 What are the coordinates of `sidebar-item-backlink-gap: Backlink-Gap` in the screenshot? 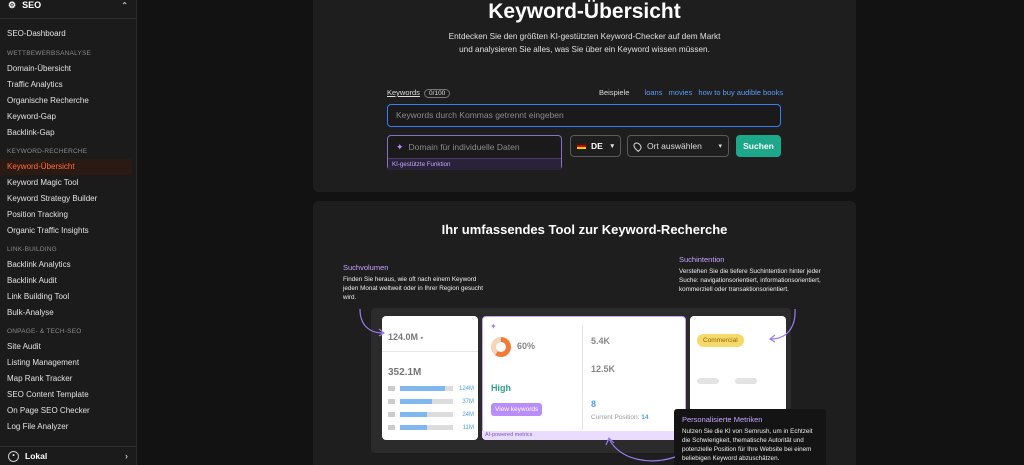 It's located at (68, 133).